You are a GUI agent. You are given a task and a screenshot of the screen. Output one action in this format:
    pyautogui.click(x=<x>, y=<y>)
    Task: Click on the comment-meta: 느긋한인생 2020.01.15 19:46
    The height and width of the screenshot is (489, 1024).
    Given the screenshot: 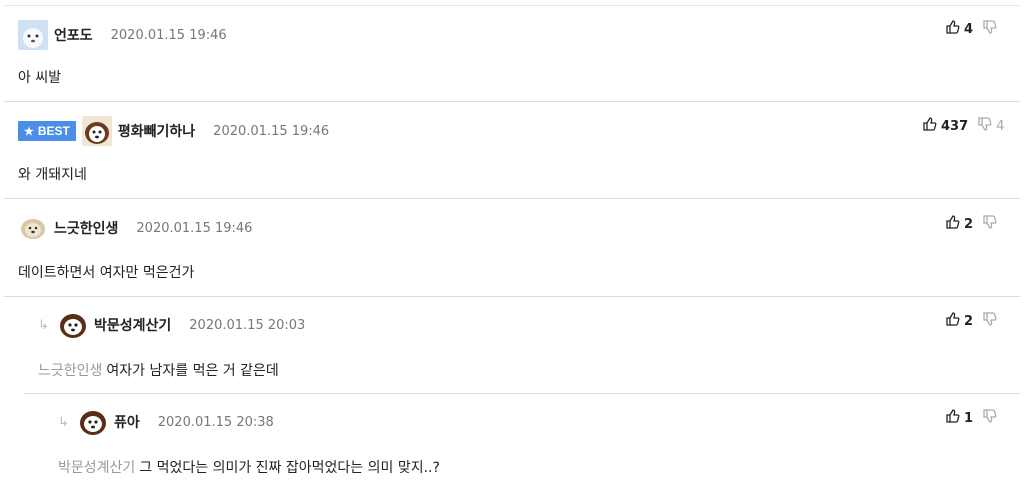 What is the action you would take?
    pyautogui.click(x=135, y=228)
    